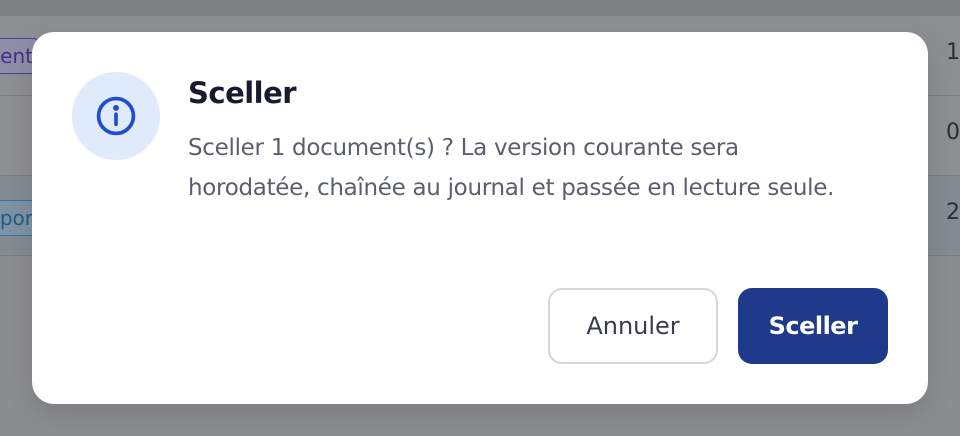 The width and height of the screenshot is (960, 436). I want to click on seal-button: Sceller, so click(813, 326).